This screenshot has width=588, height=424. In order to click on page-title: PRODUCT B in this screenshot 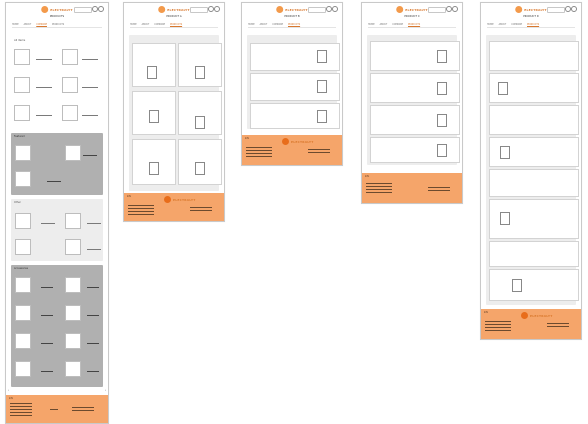, I will do `click(292, 16)`.